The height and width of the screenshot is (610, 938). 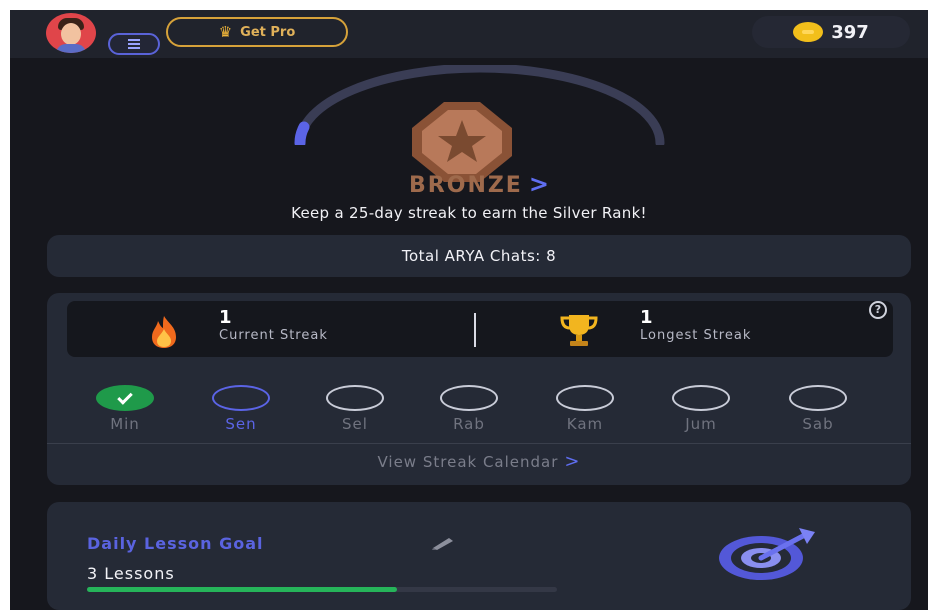 I want to click on daily-goal-title: Daily Lesson Goal, so click(x=175, y=543).